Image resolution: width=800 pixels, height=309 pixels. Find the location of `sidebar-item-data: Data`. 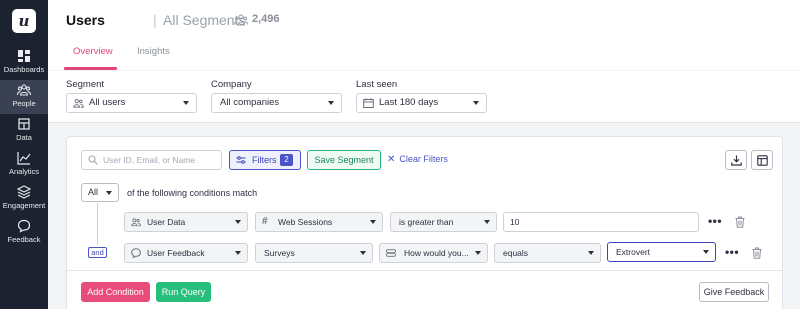

sidebar-item-data: Data is located at coordinates (24, 131).